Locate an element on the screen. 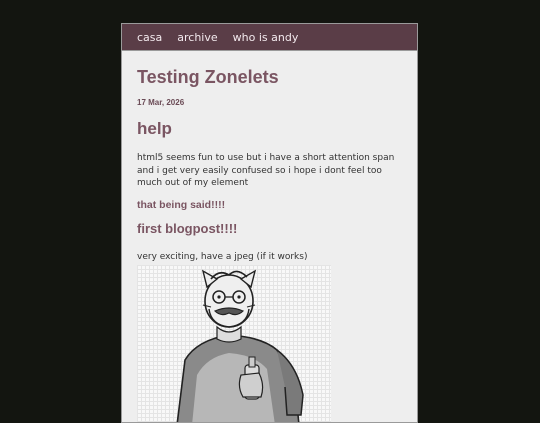 The image size is (540, 423). heading-help: help is located at coordinates (269, 129).